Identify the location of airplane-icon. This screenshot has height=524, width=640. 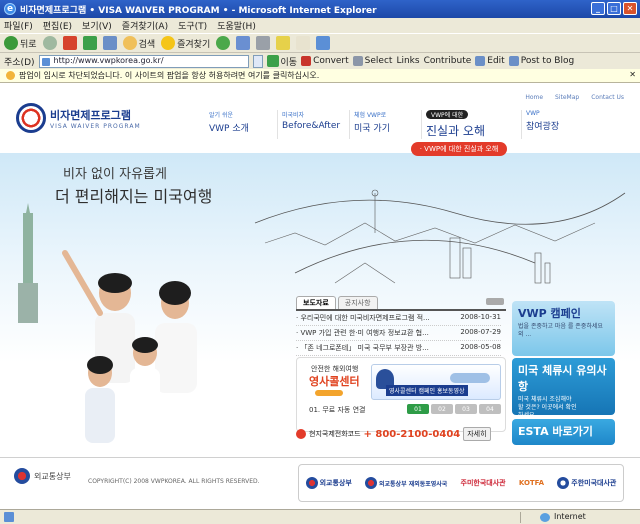
(470, 378).